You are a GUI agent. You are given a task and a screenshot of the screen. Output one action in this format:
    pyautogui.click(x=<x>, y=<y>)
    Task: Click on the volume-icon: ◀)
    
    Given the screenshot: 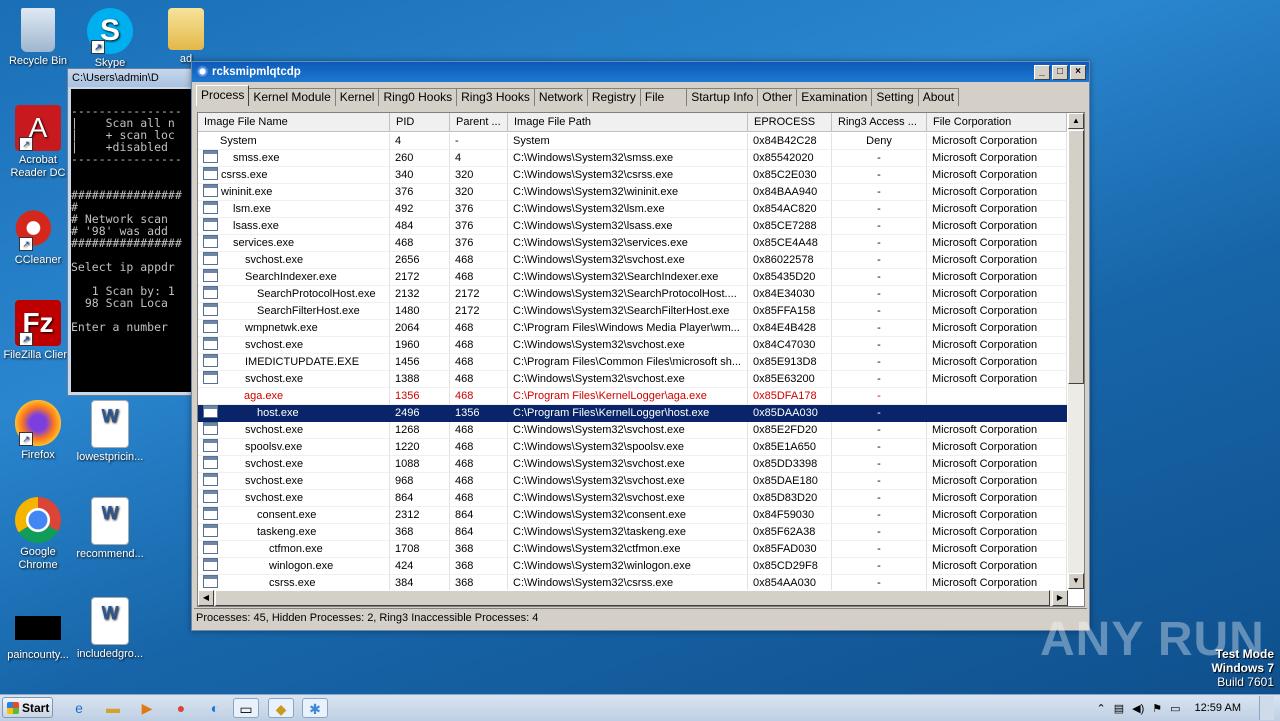 What is the action you would take?
    pyautogui.click(x=1138, y=708)
    